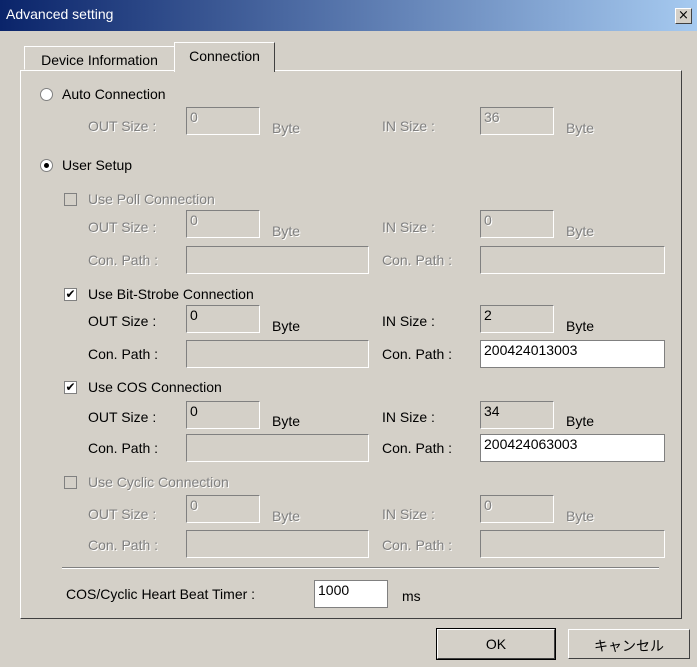 This screenshot has height=667, width=697. I want to click on cyclic-out-unit: Byte, so click(286, 516).